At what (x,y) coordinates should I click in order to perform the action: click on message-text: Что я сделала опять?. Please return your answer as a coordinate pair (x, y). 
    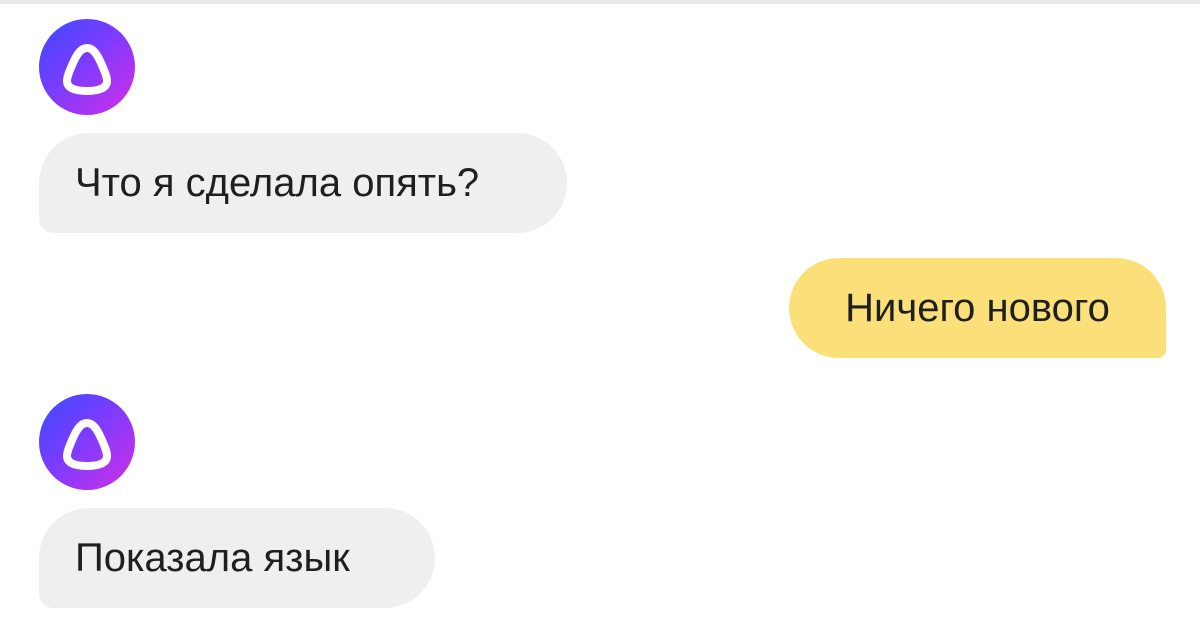
    Looking at the image, I should click on (277, 182).